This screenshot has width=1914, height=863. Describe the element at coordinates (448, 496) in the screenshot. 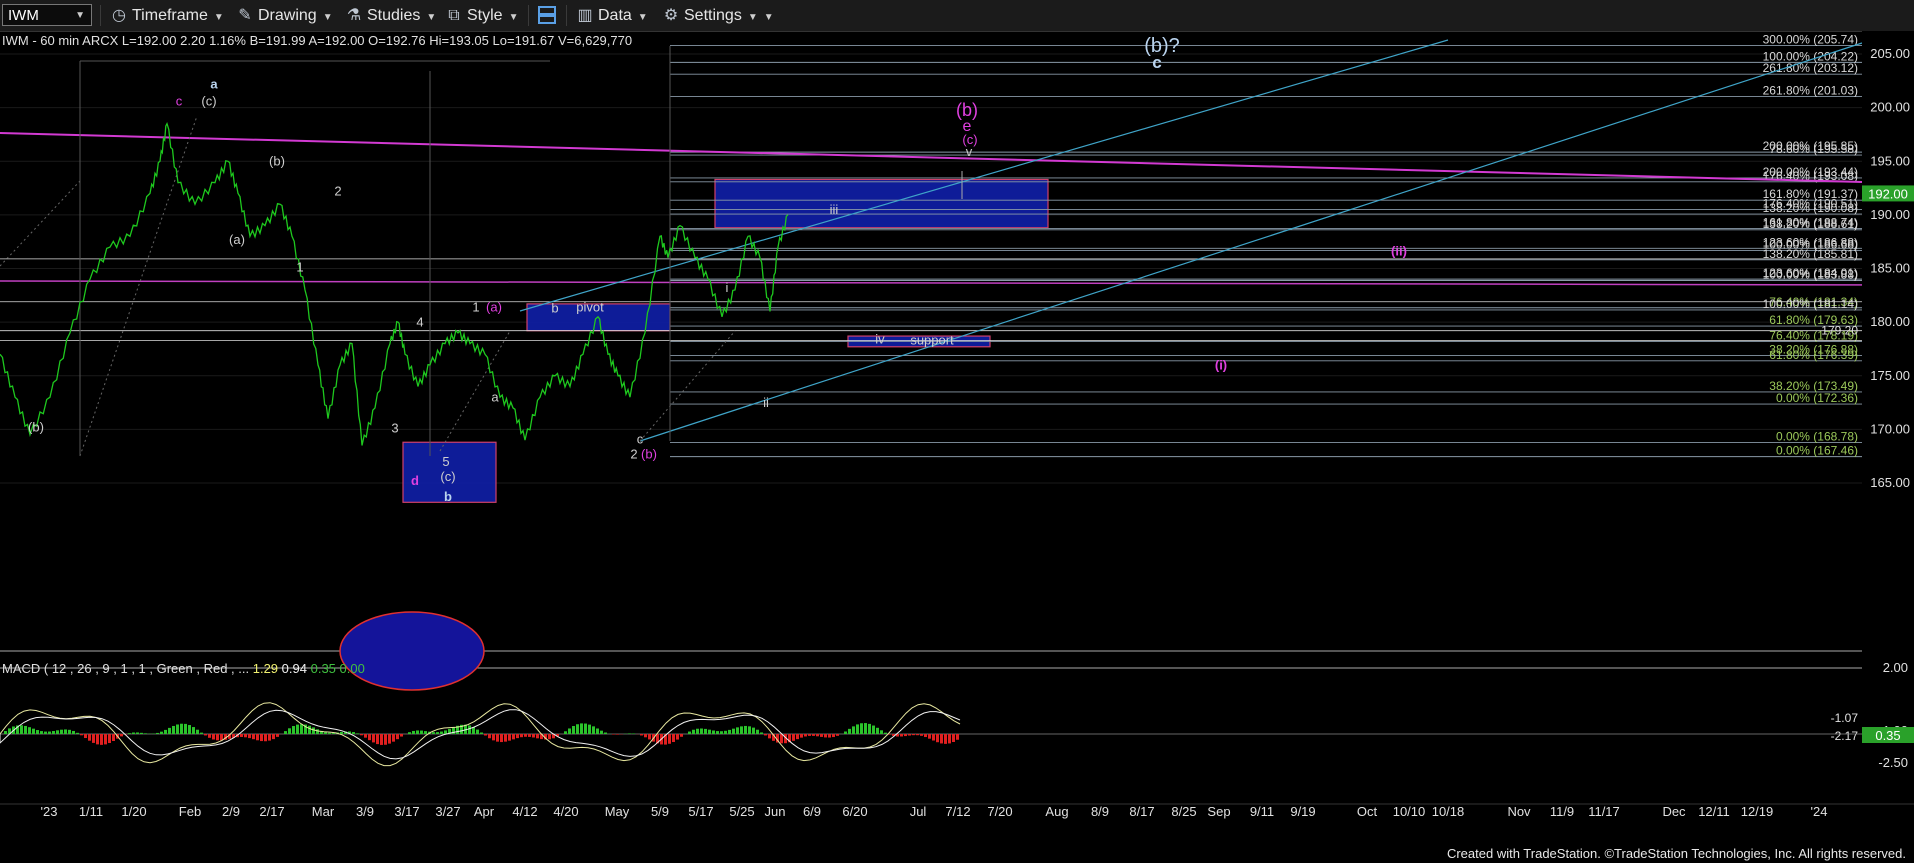

I see `wave-label: b` at that location.